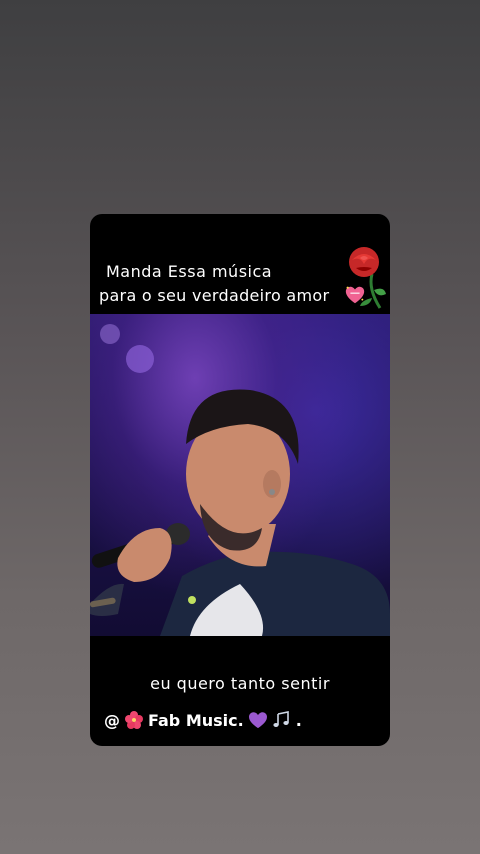 This screenshot has width=480, height=854. I want to click on handle-name: Fab Music., so click(196, 720).